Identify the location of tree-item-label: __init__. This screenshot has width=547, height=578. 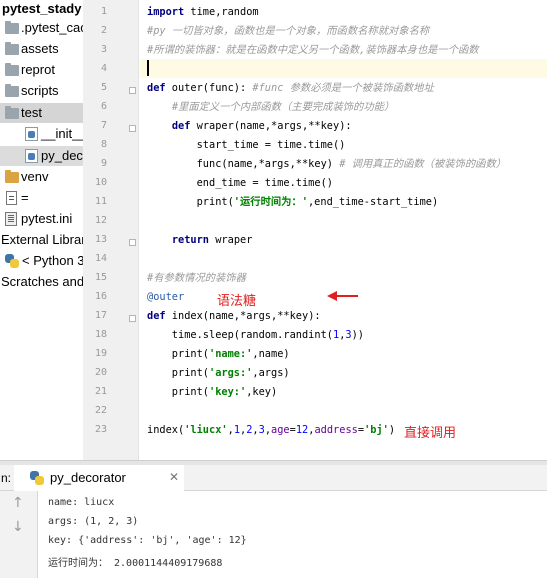
(62, 133).